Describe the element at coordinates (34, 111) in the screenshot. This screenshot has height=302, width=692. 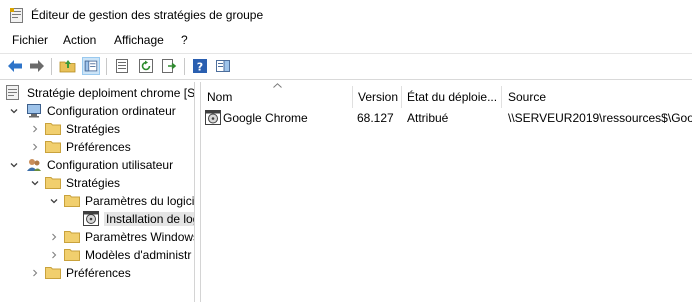
I see `computer-icon` at that location.